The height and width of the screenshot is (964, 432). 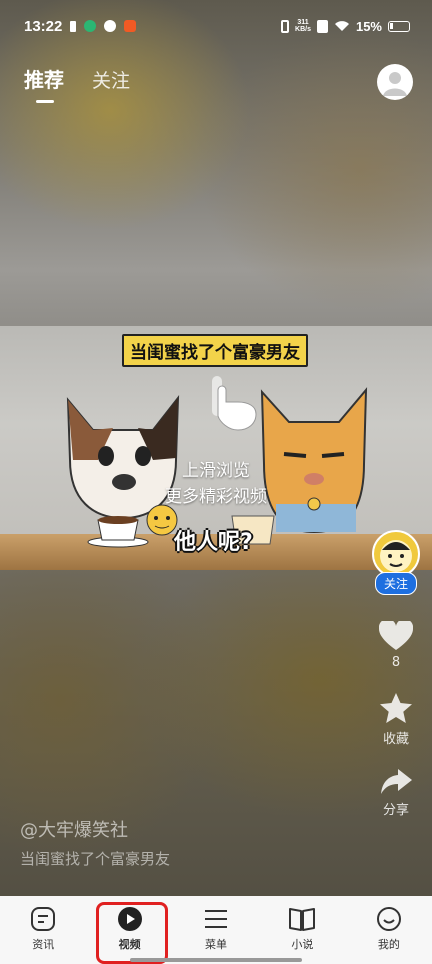 What do you see at coordinates (77, 83) in the screenshot?
I see `top-tabs: 推荐 关注` at bounding box center [77, 83].